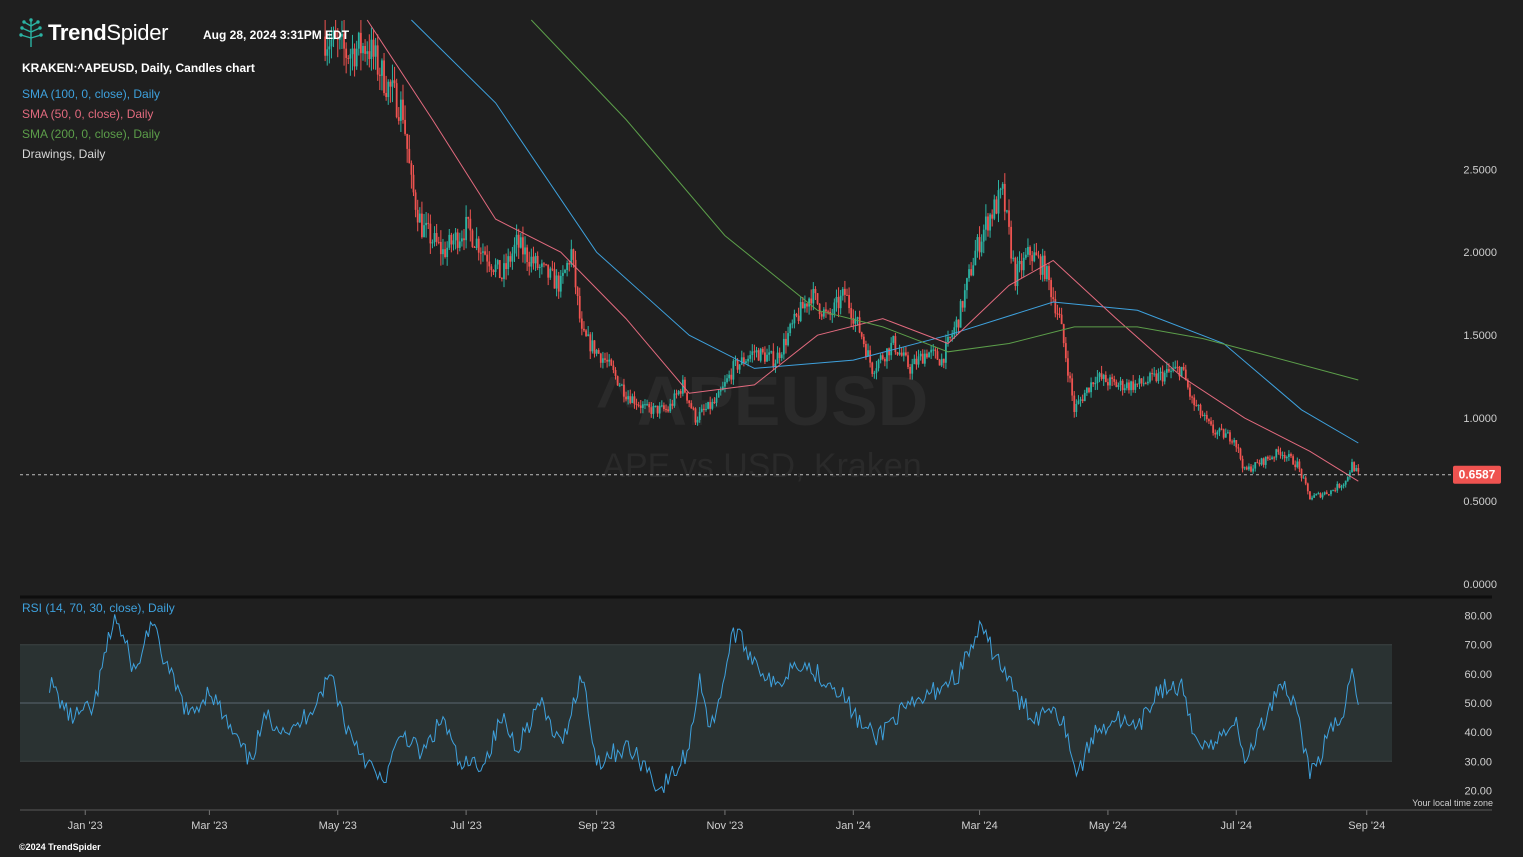 The height and width of the screenshot is (857, 1523). I want to click on rsi-axis: 20.00 30.00 40.00 50.00 60.00 70.00 80.00, so click(1478, 704).